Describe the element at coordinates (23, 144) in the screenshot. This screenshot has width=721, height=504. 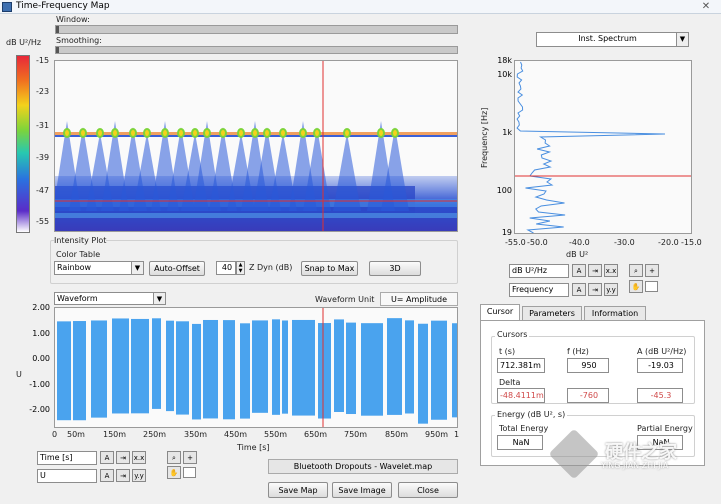
I see `colorbar` at that location.